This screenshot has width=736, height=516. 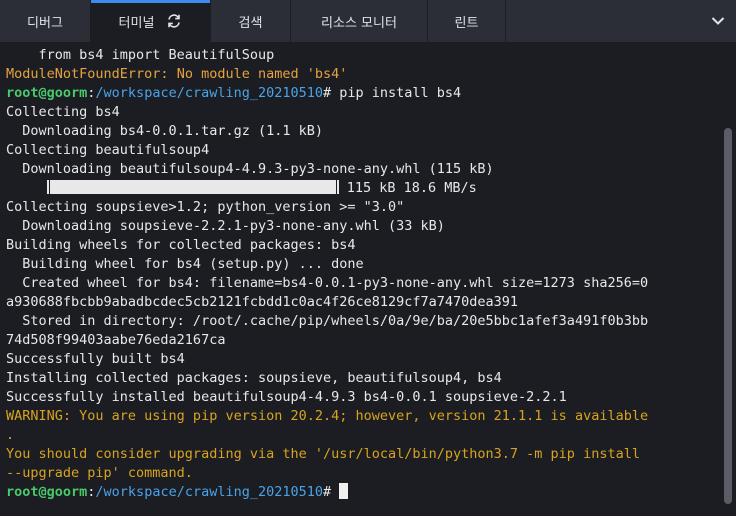 What do you see at coordinates (99, 473) in the screenshot?
I see `terminal-warning-line: --upgrade pip' command.` at bounding box center [99, 473].